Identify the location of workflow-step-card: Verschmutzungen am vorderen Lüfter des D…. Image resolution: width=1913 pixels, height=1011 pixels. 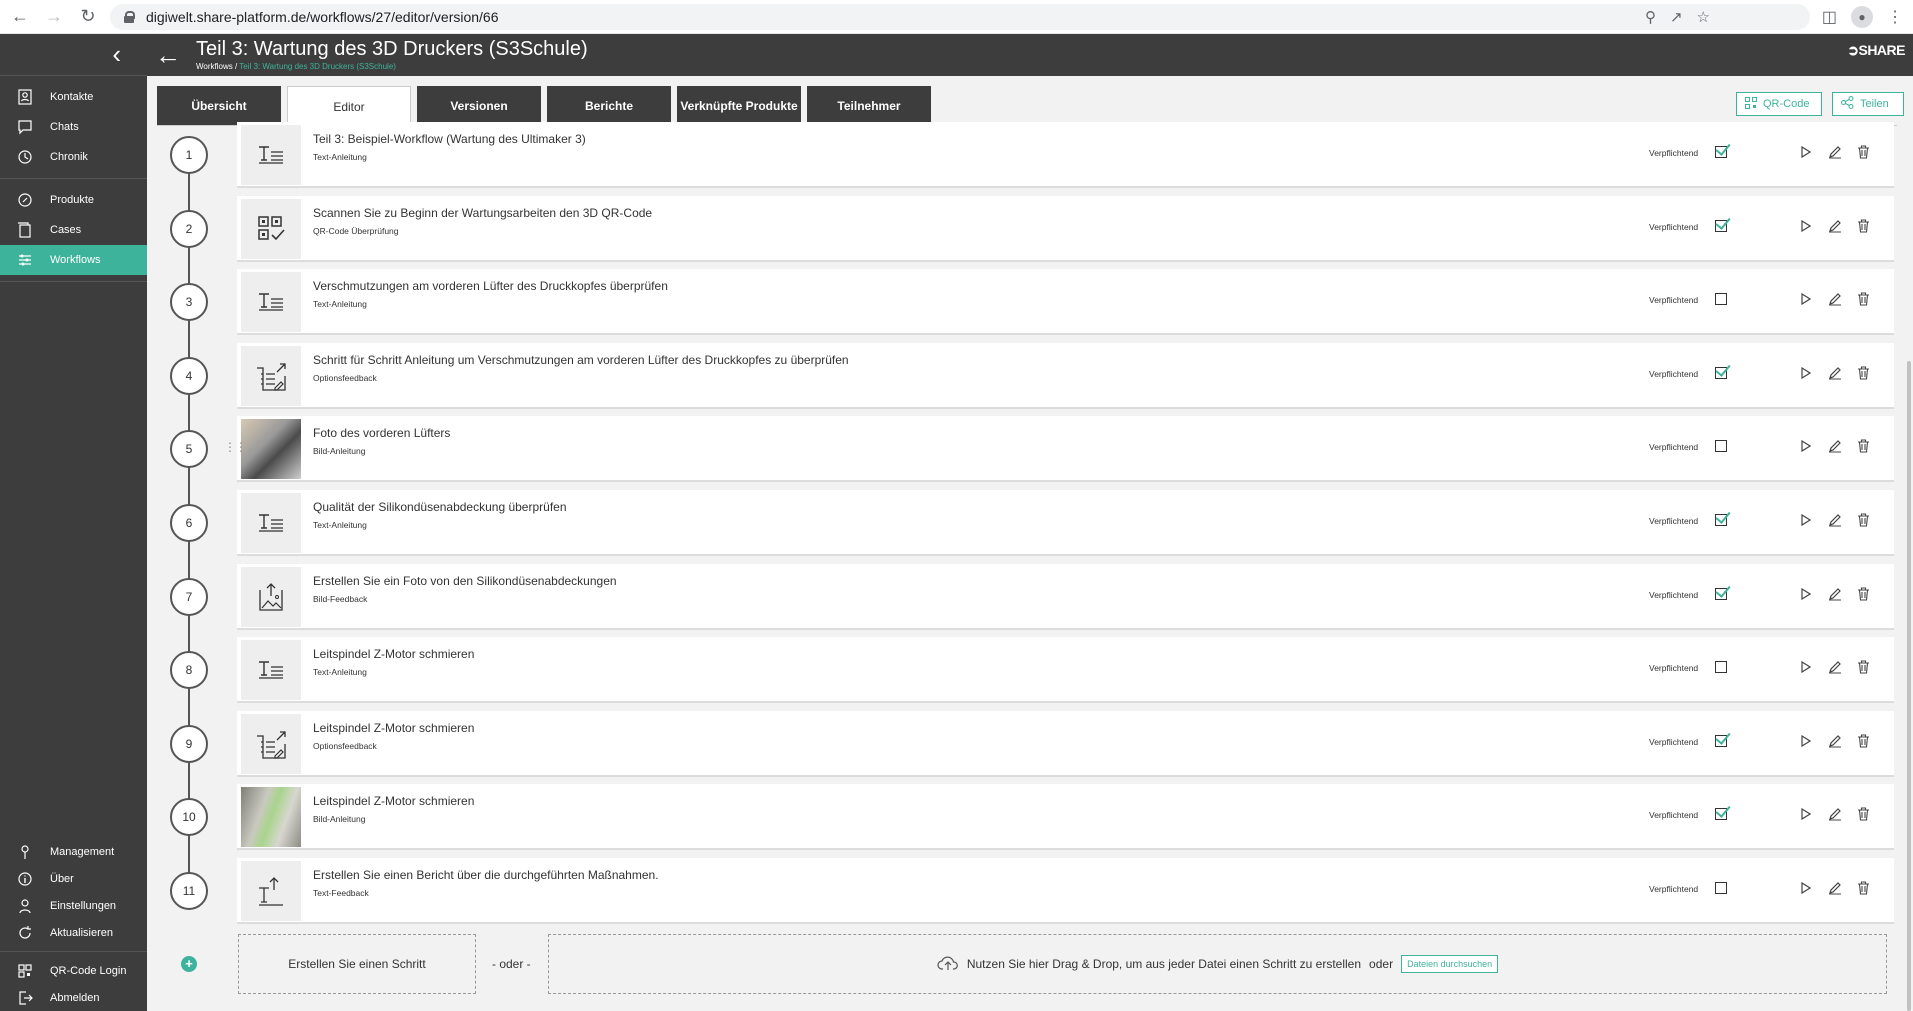
(1065, 302).